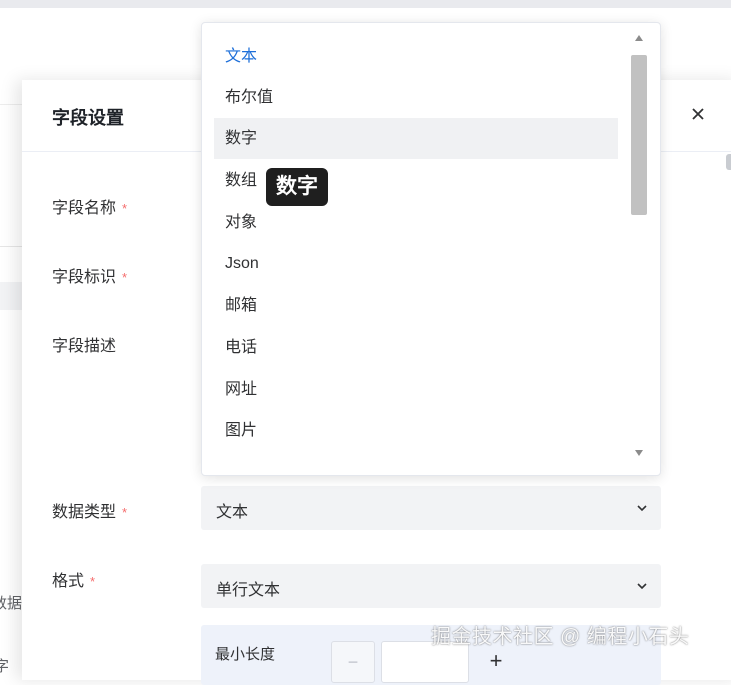  Describe the element at coordinates (248, 590) in the screenshot. I see `format-select-value: 单行文本` at that location.